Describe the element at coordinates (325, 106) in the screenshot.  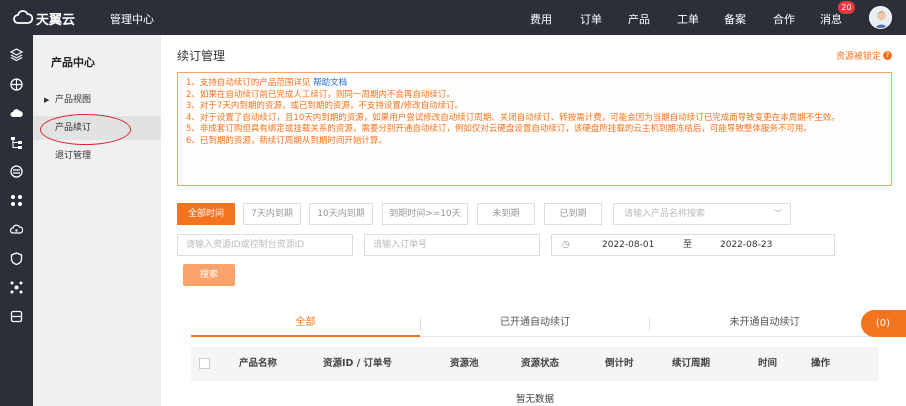
I see `notice-line-3: 3、对于7天内到期的资源，或已到期的资源，不支持设置/修改自动续订。` at that location.